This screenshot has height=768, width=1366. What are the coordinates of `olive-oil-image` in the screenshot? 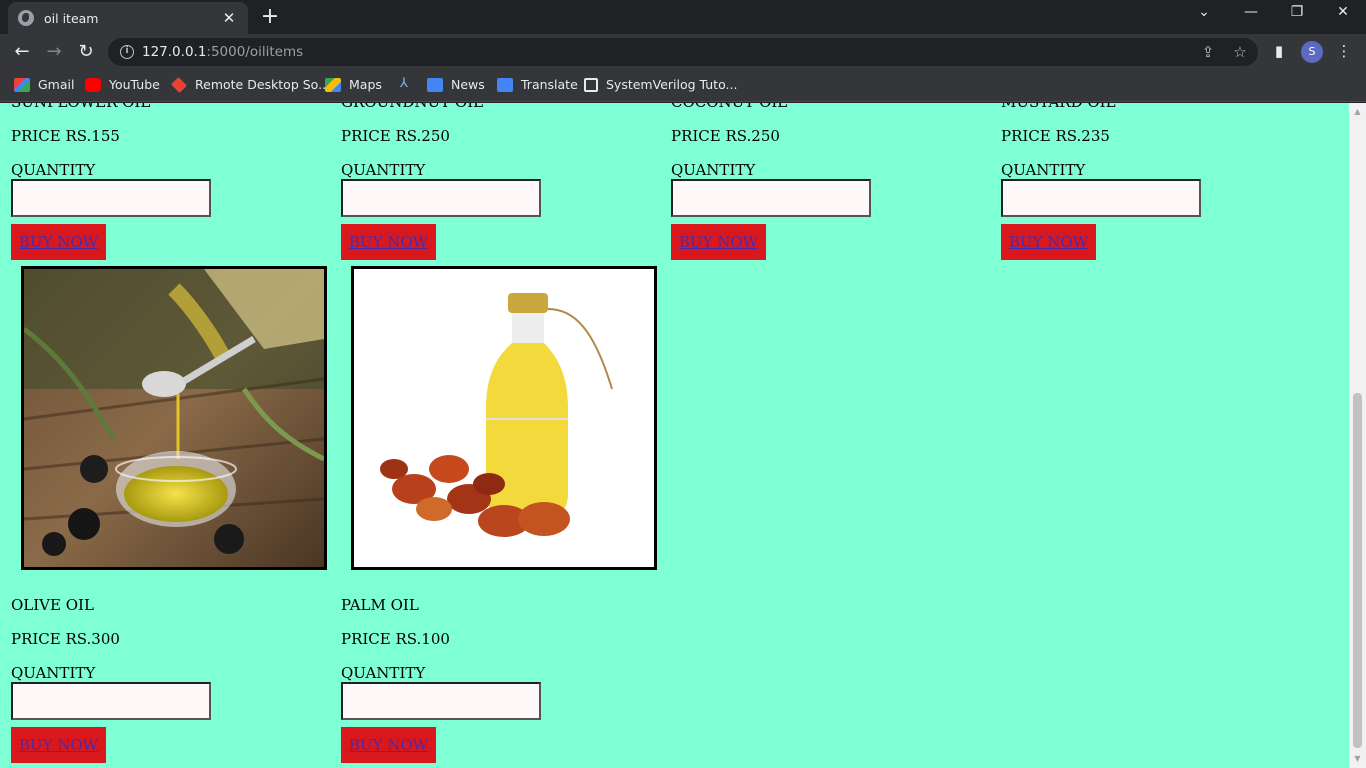 It's located at (174, 418).